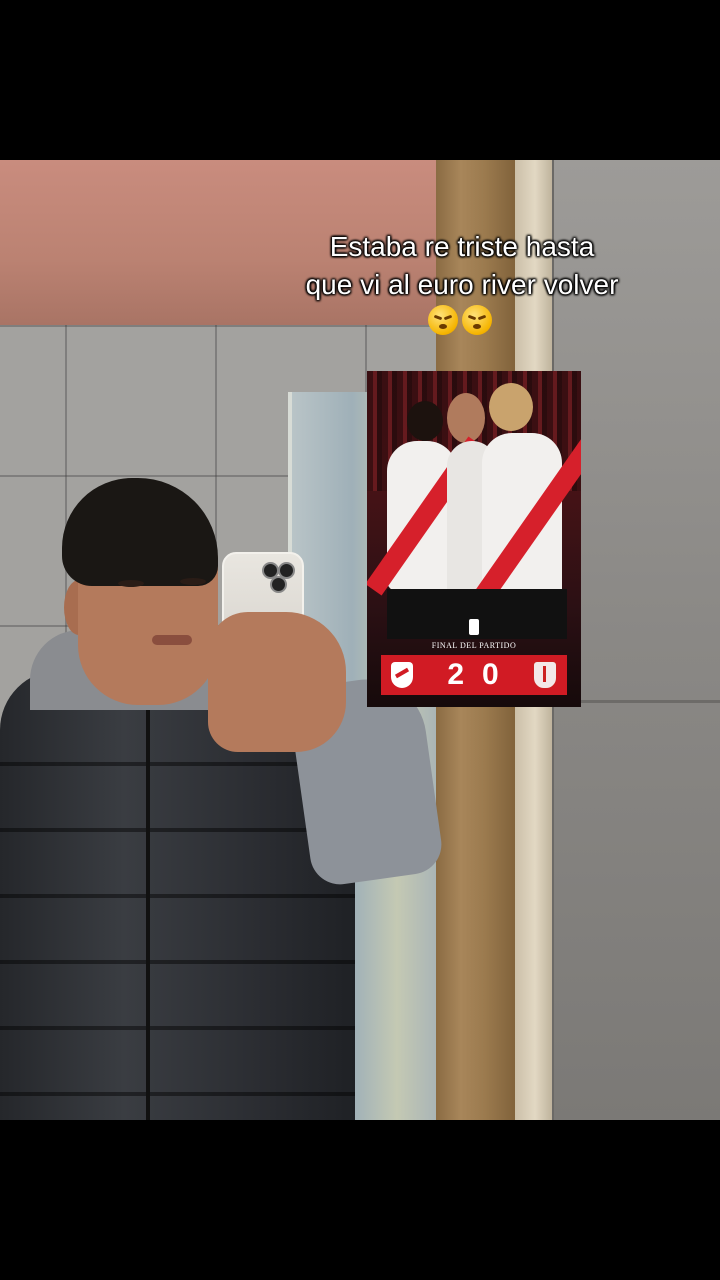 This screenshot has width=720, height=1280. I want to click on caption-emojis, so click(463, 322).